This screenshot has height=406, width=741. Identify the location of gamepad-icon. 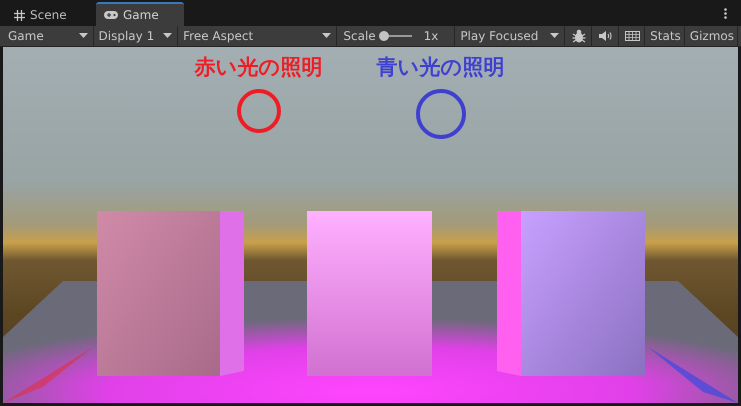
(111, 15).